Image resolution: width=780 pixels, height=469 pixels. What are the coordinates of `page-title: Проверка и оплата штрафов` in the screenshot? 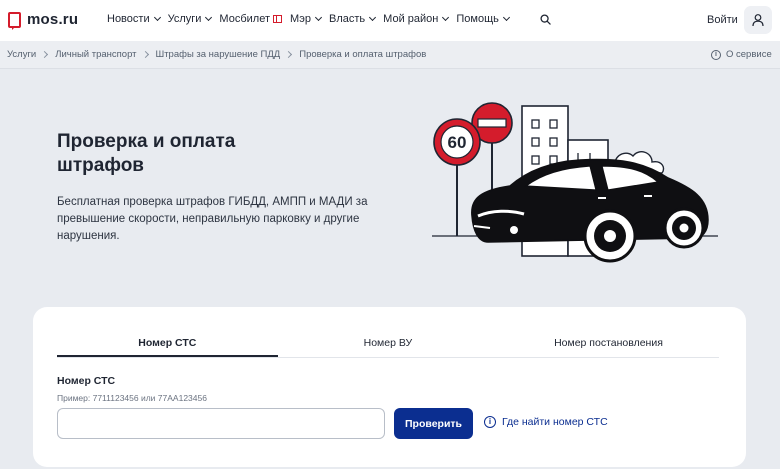 It's located at (146, 153).